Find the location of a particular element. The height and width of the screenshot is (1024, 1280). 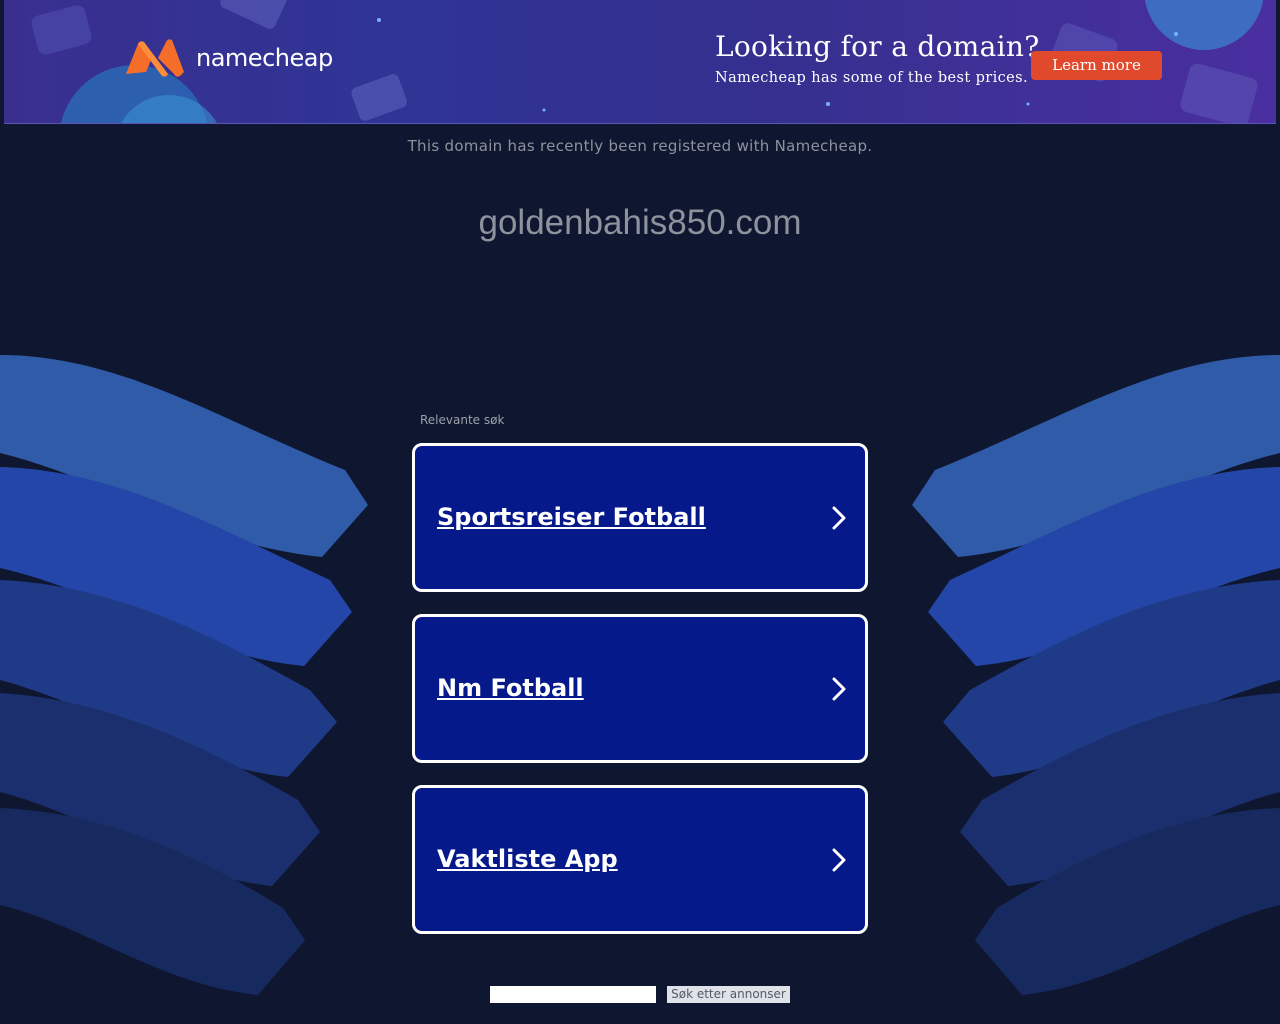

related-search-link: Nm Fotball is located at coordinates (510, 688).